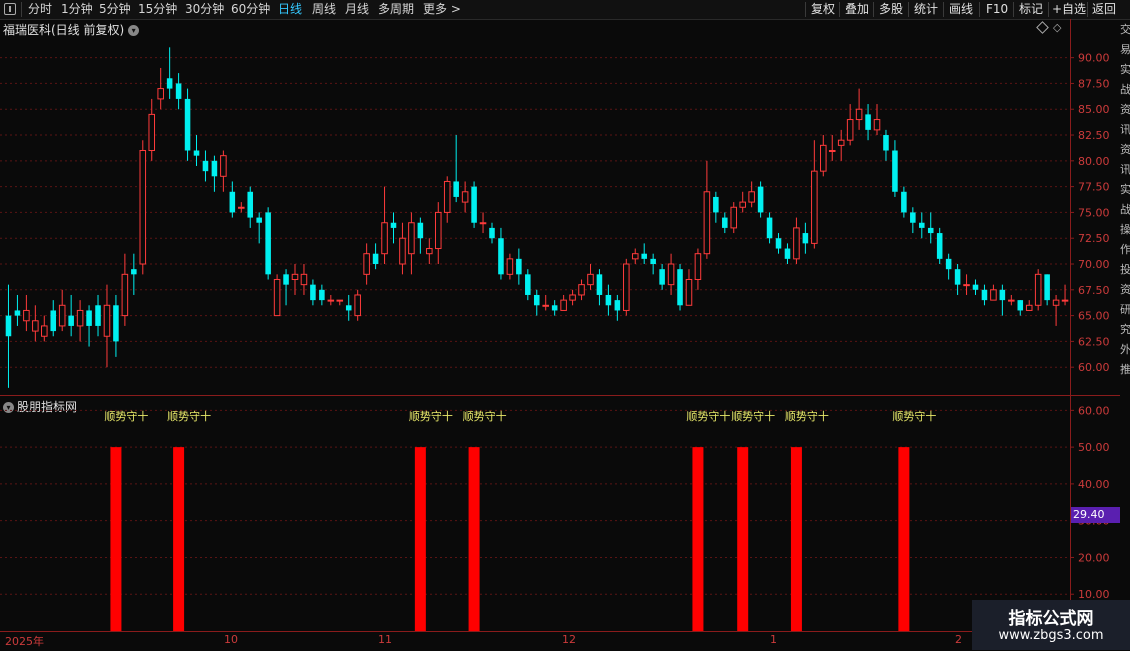 This screenshot has height=651, width=1130. What do you see at coordinates (823, 9) in the screenshot?
I see `adjust-button: 复权` at bounding box center [823, 9].